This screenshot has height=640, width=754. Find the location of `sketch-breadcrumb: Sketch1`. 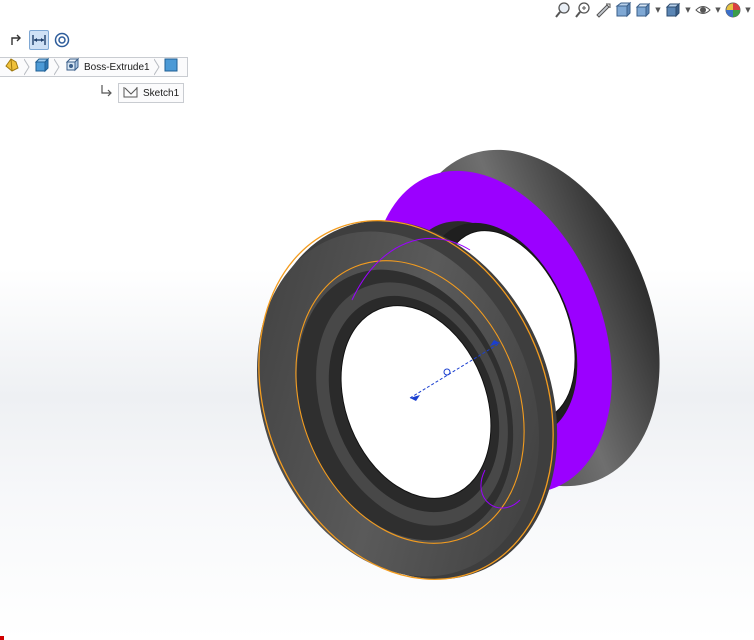

sketch-breadcrumb: Sketch1 is located at coordinates (142, 93).